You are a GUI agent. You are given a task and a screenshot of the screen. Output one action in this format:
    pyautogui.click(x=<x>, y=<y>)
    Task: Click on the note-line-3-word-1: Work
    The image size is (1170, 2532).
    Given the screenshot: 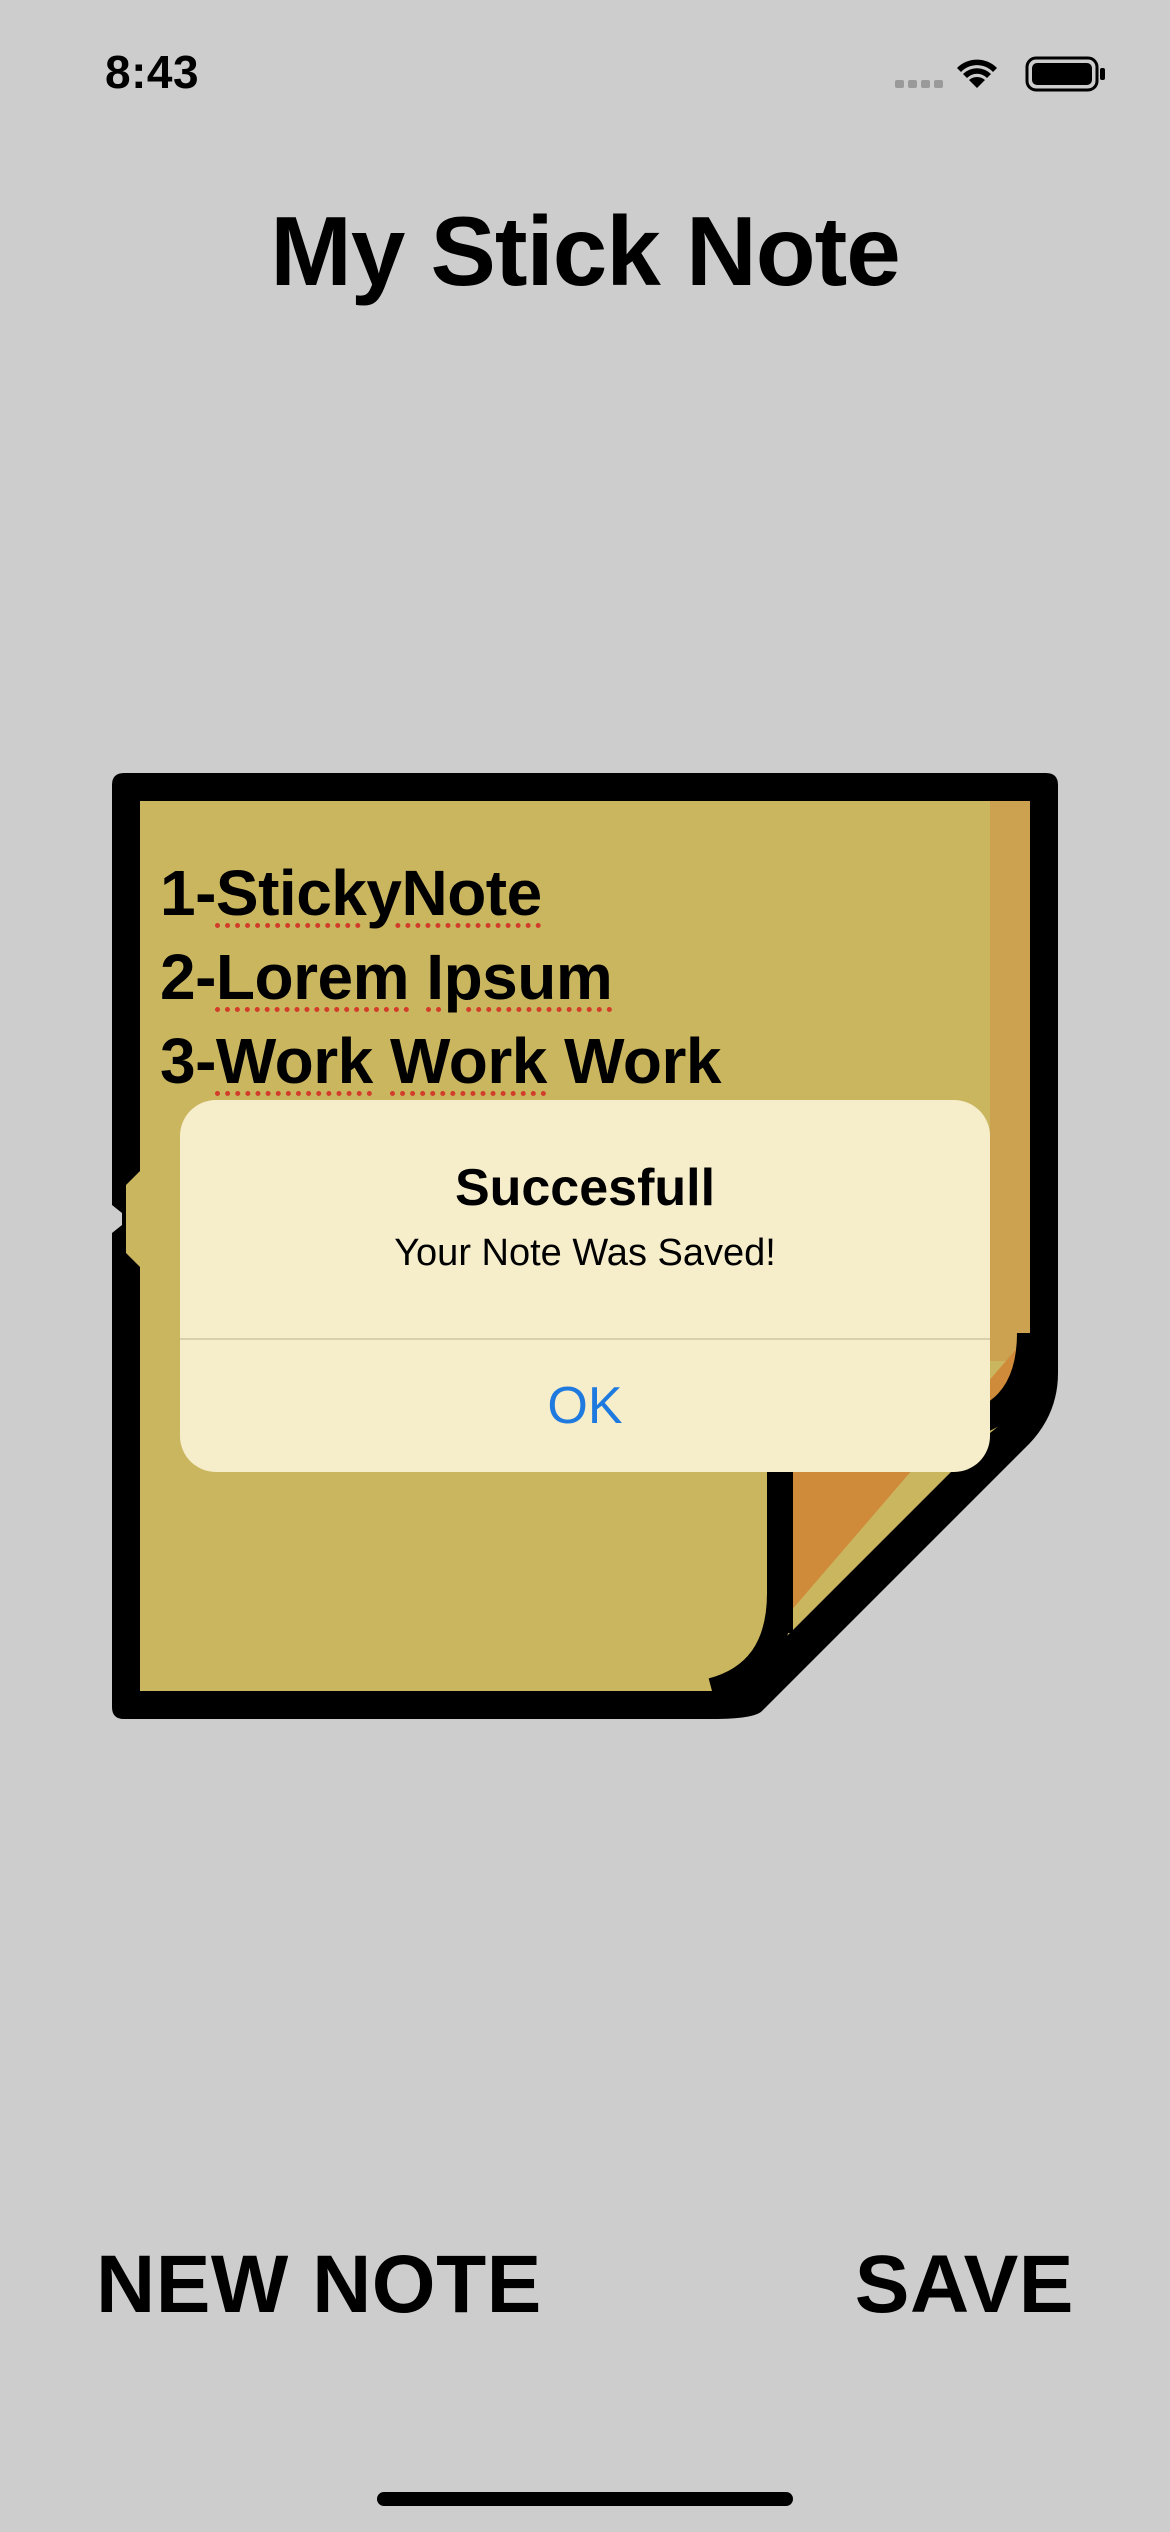 What is the action you would take?
    pyautogui.click(x=294, y=1061)
    